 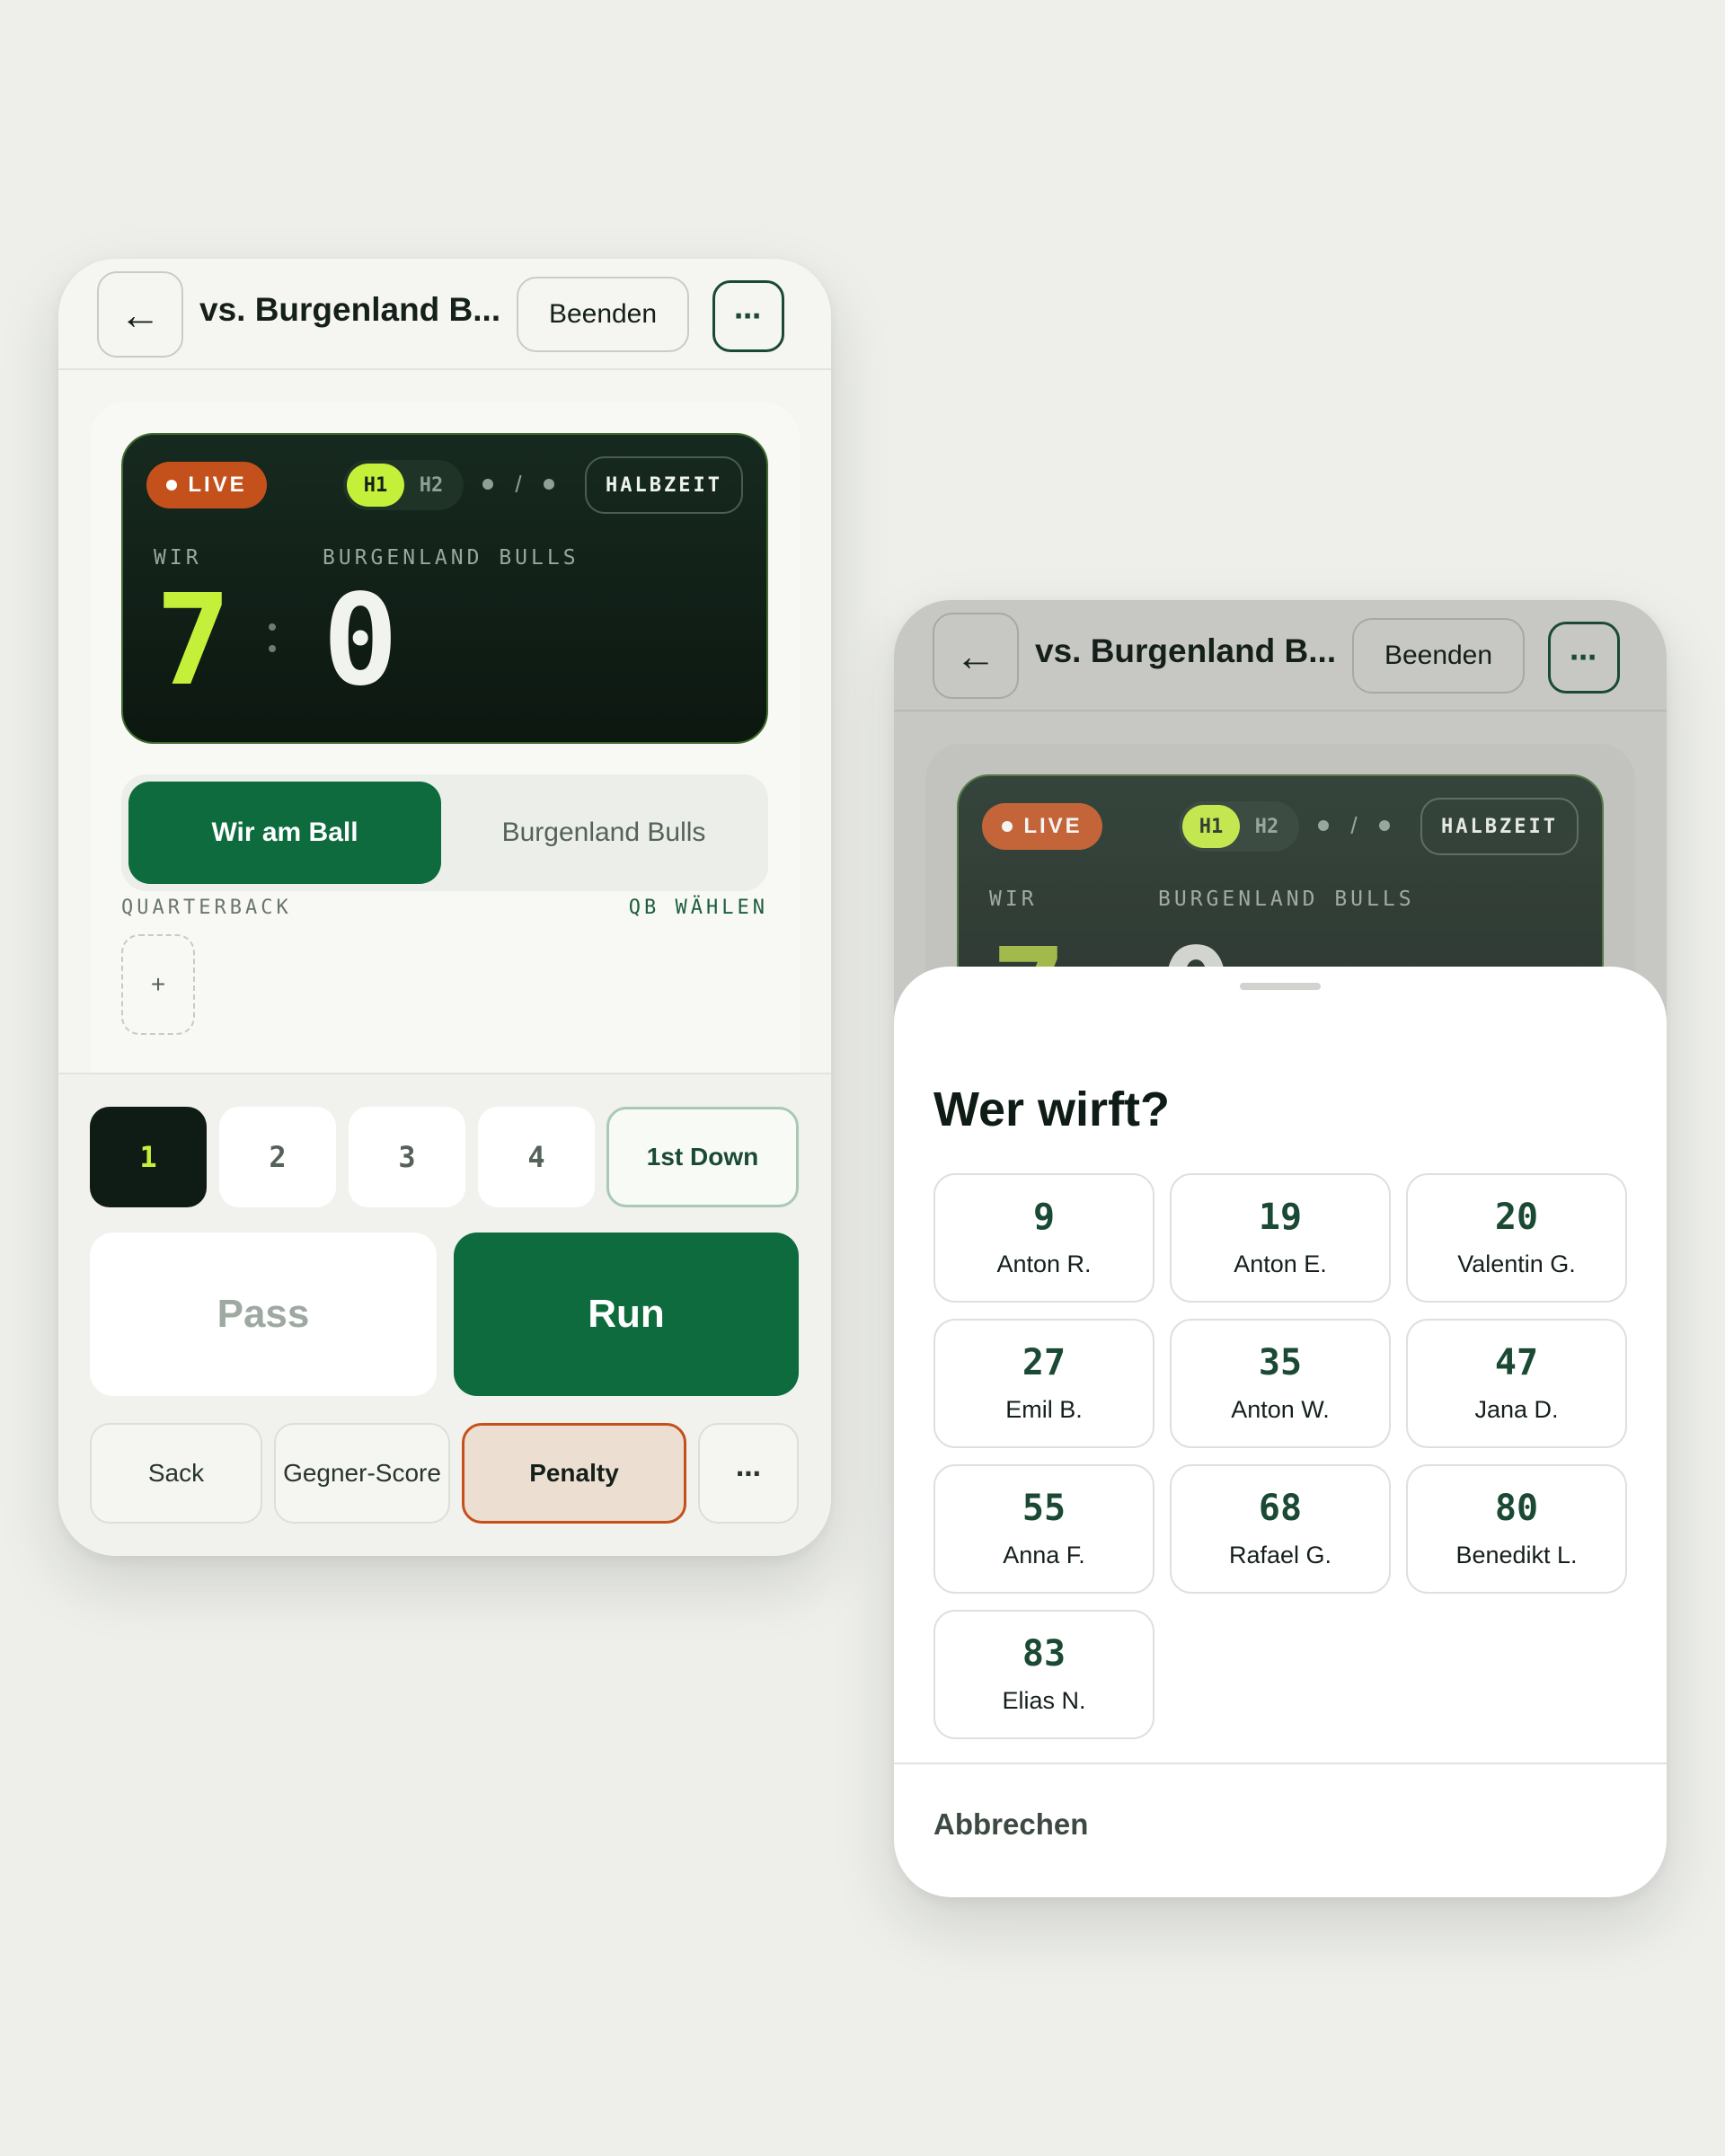 What do you see at coordinates (698, 908) in the screenshot?
I see `choose-qb-link: QB WÄHLEN` at bounding box center [698, 908].